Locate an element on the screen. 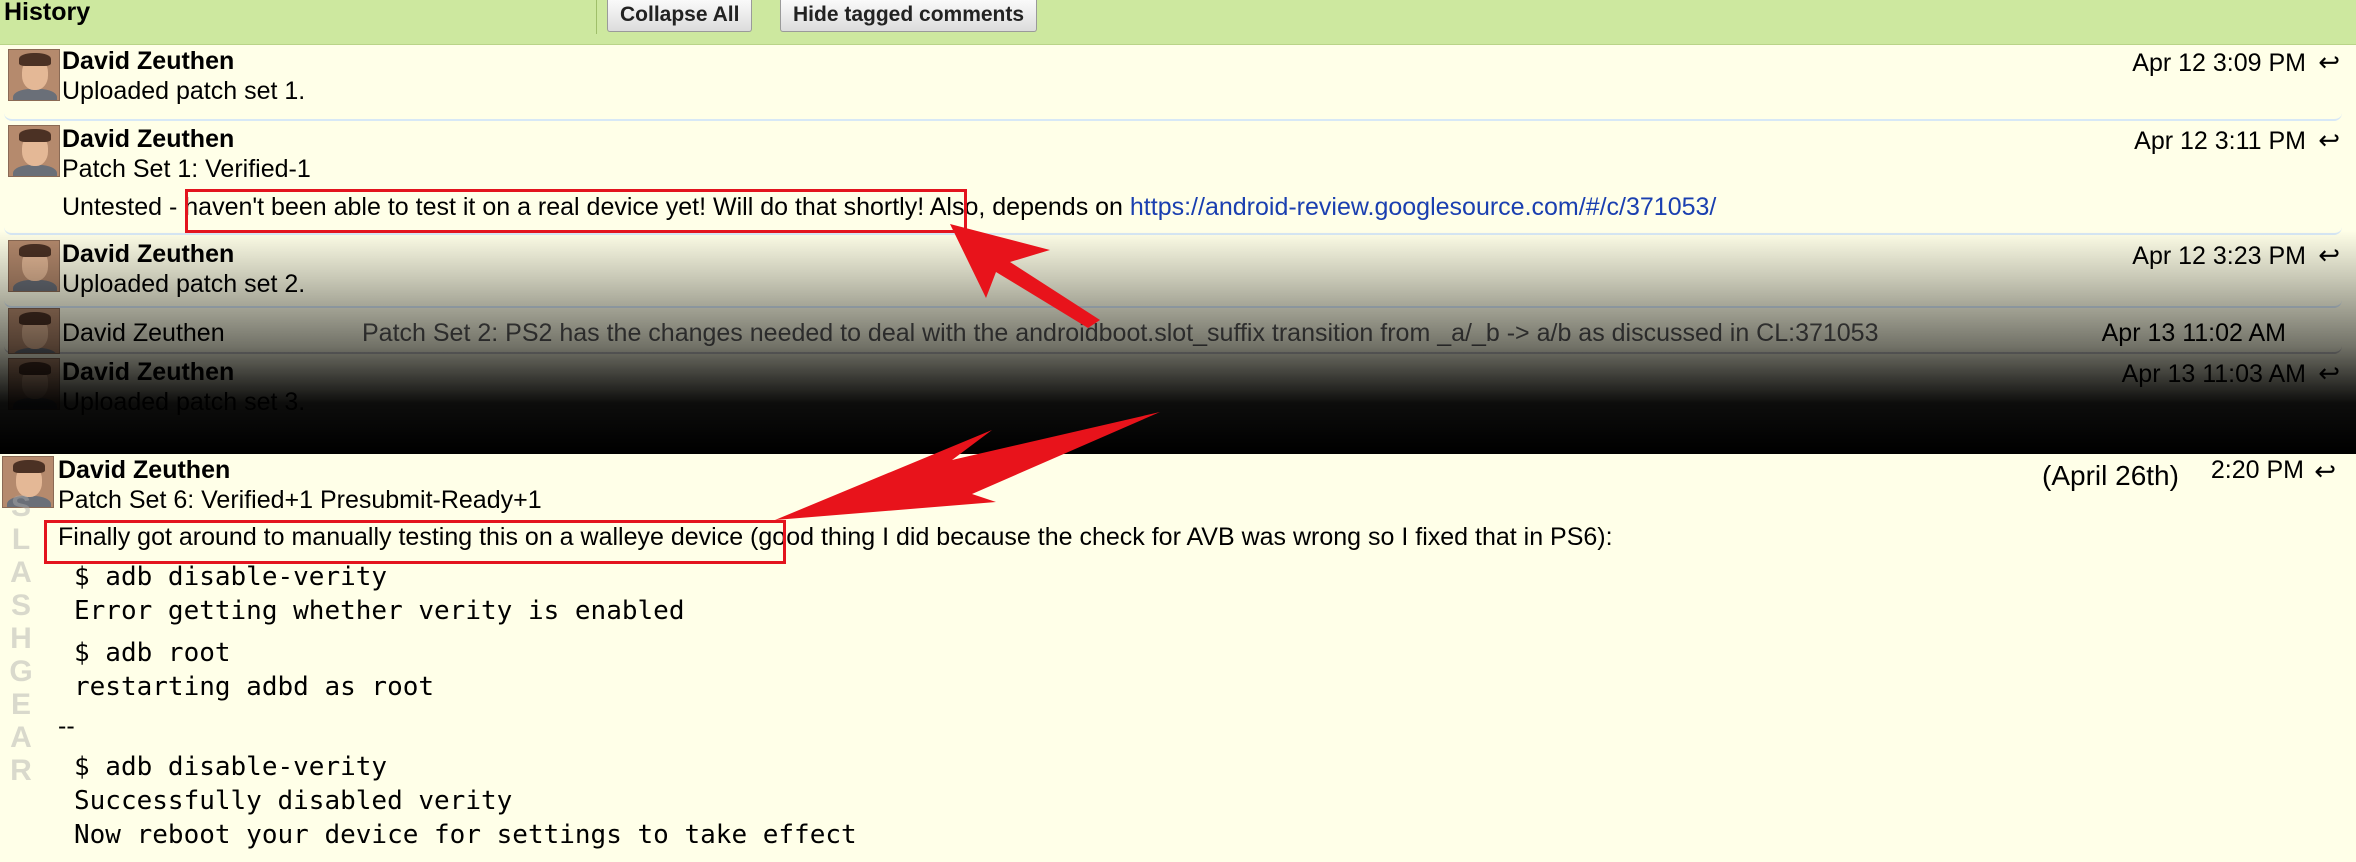  red-arrow-lower is located at coordinates (967, 466).